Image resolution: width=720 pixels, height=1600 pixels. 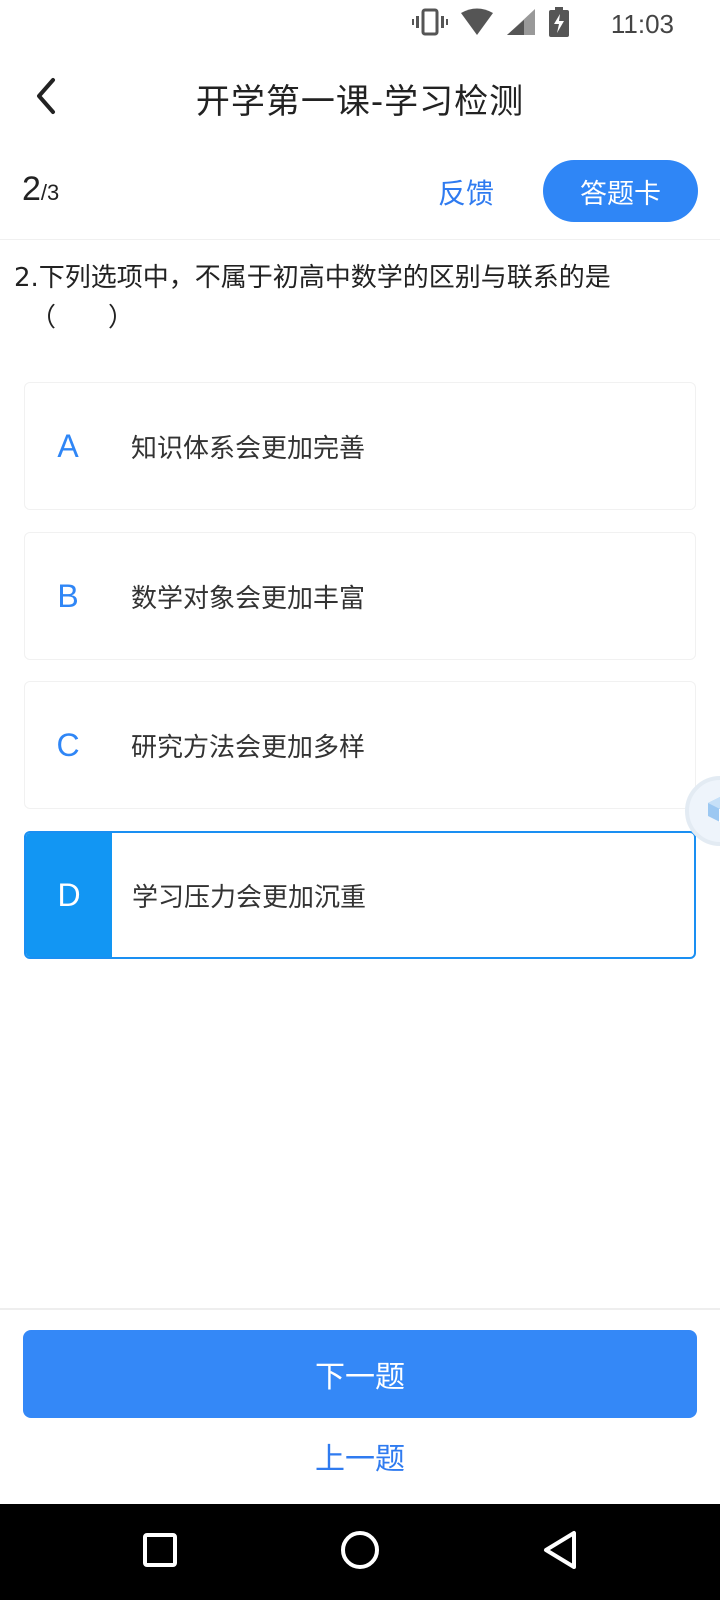 I want to click on option-letter: A, so click(x=68, y=445).